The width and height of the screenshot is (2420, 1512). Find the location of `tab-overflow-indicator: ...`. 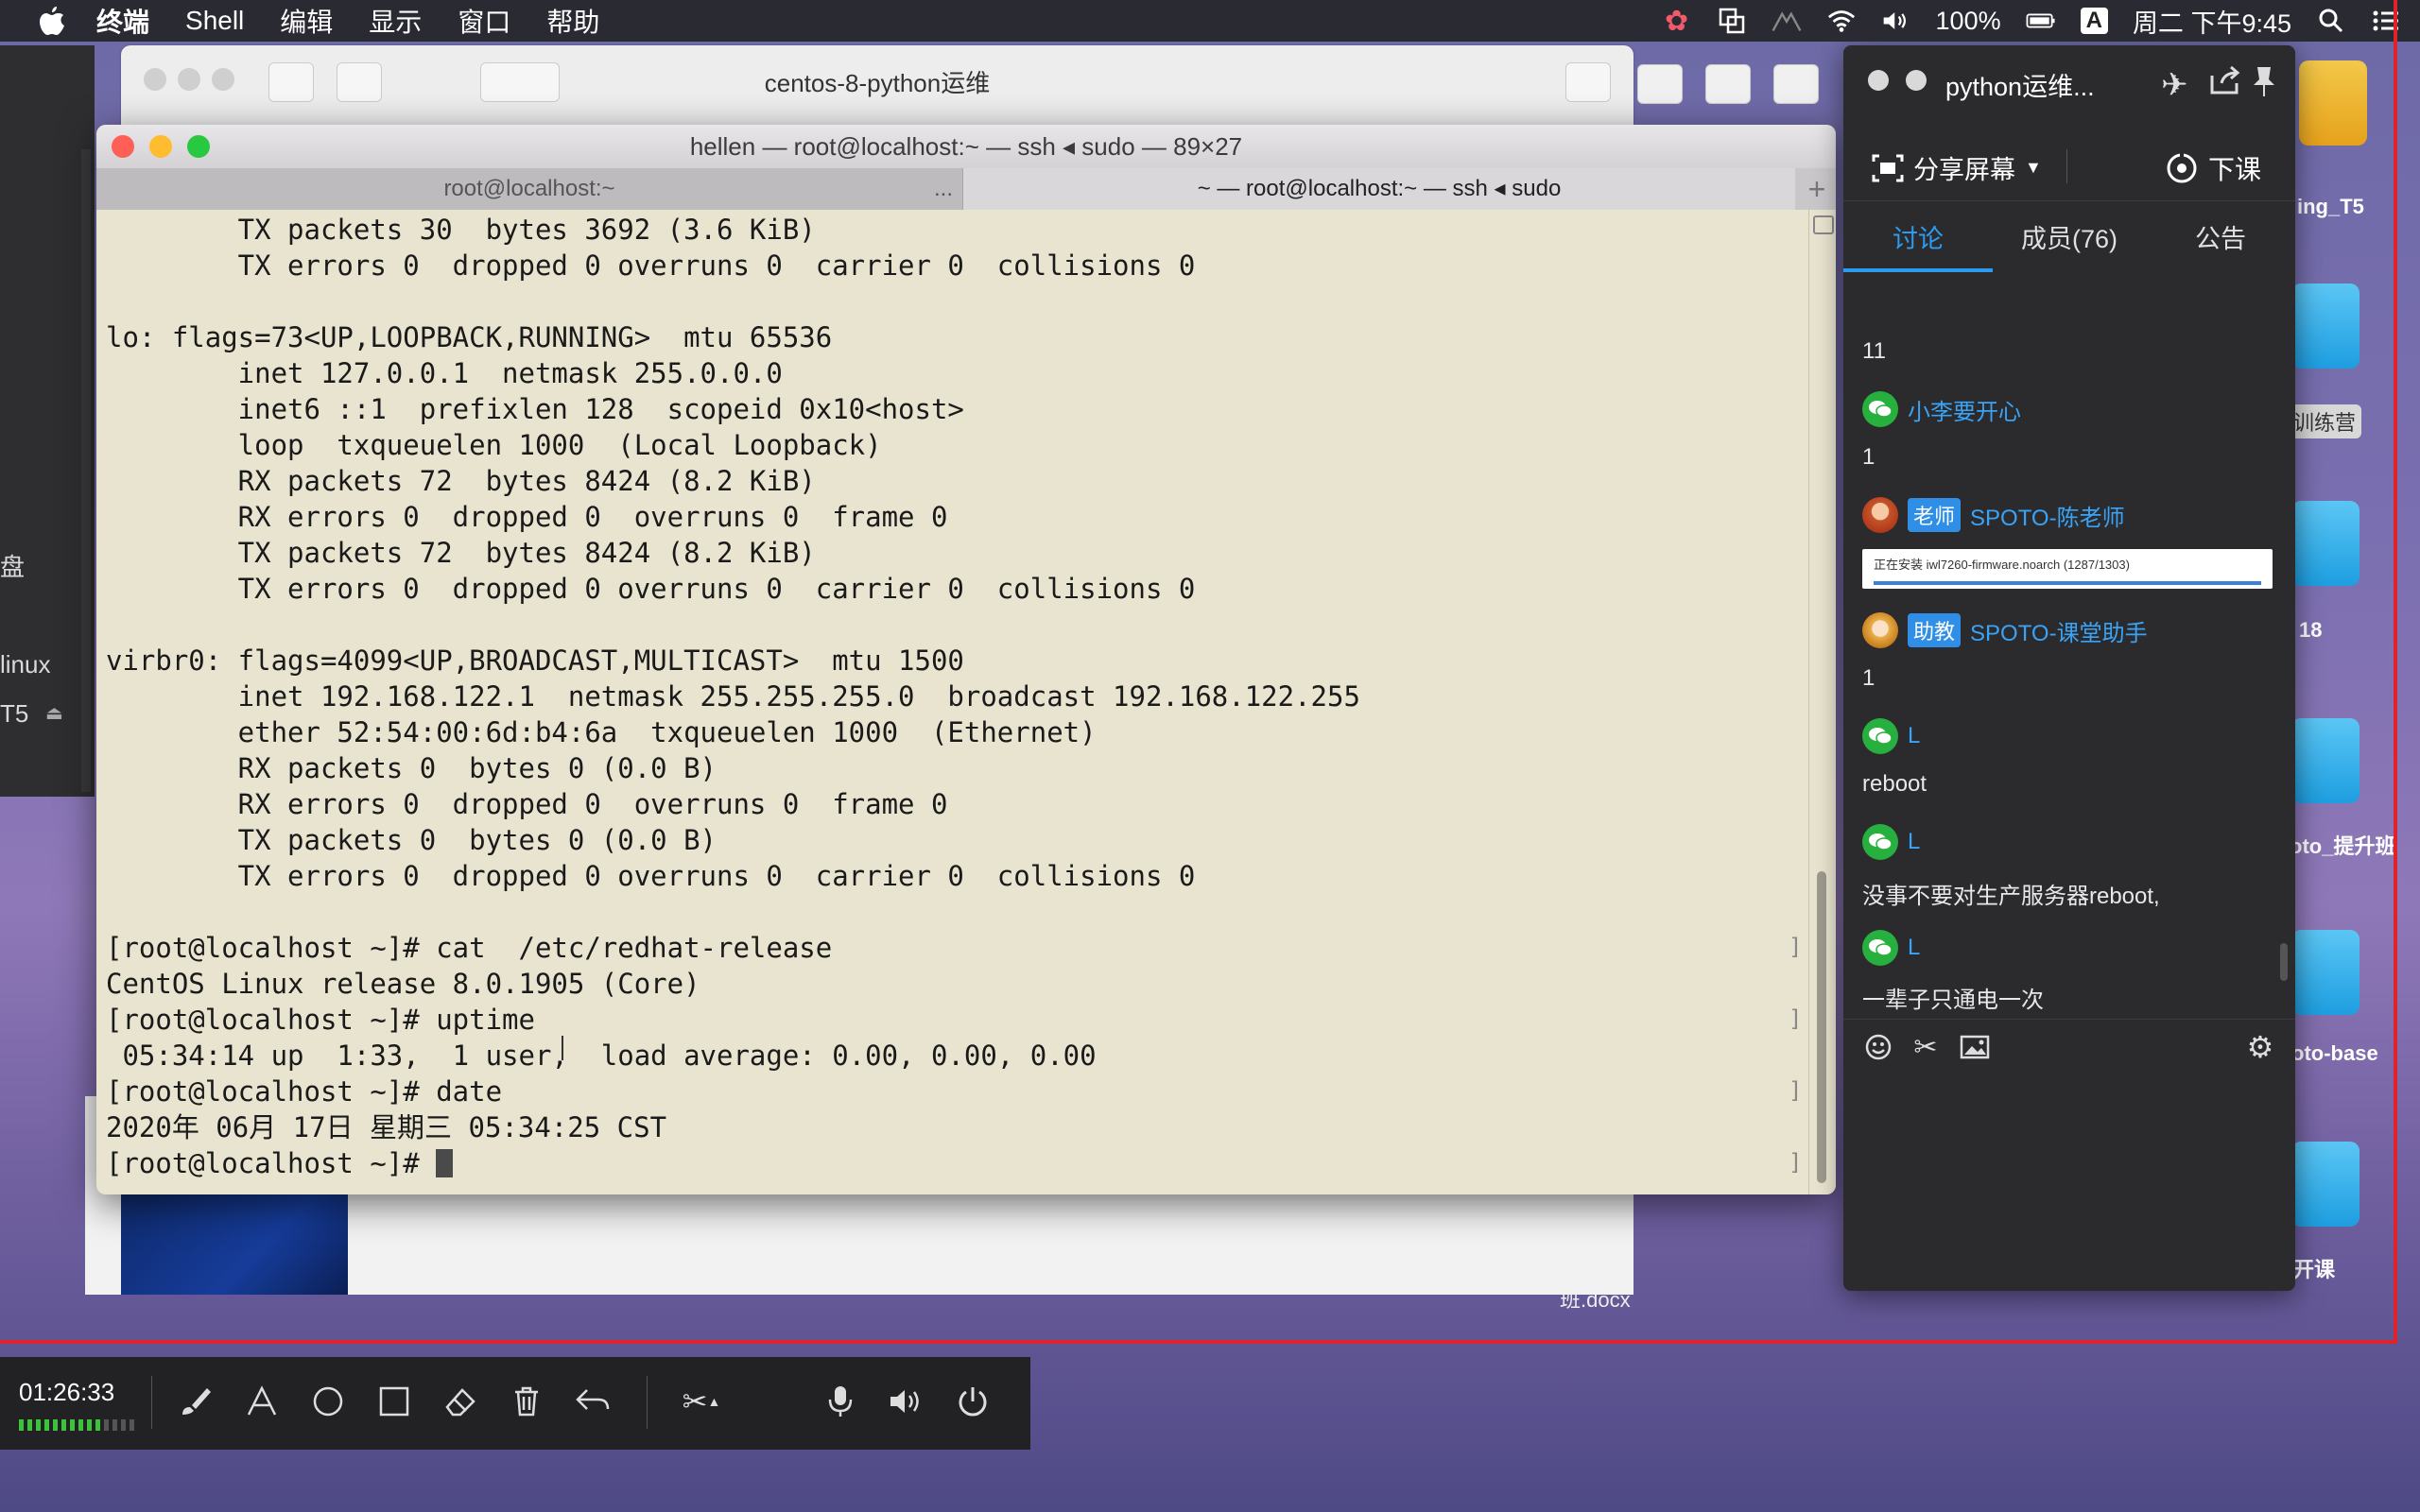

tab-overflow-indicator: ... is located at coordinates (943, 188).